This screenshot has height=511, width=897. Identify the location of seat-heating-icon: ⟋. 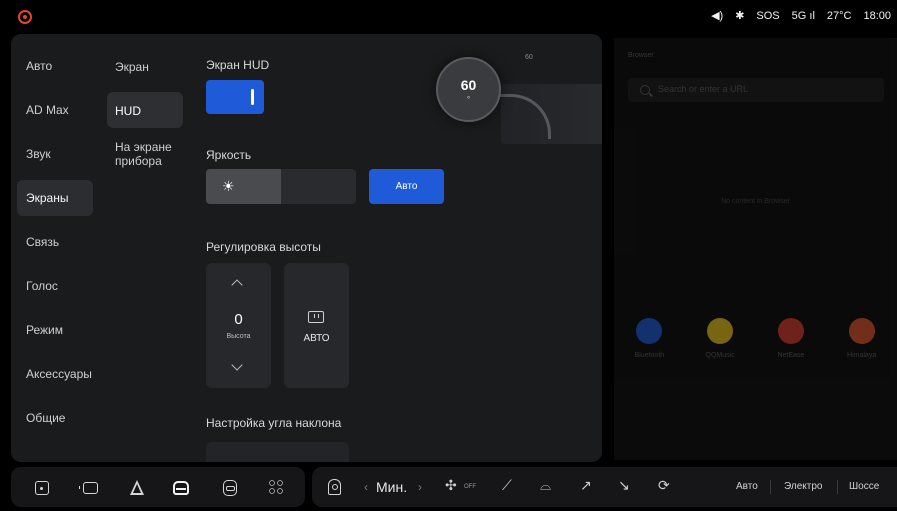
(507, 485).